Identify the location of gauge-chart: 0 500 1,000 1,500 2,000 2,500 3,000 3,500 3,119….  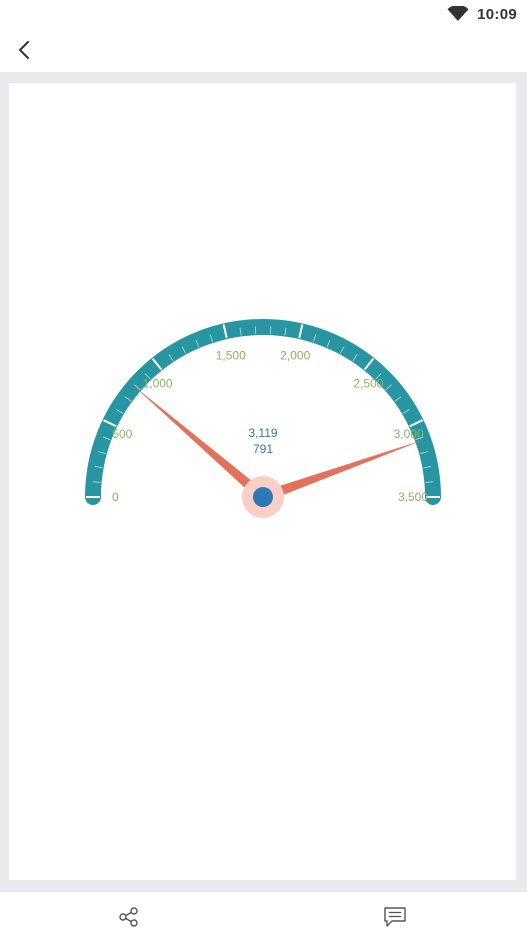
(263, 418).